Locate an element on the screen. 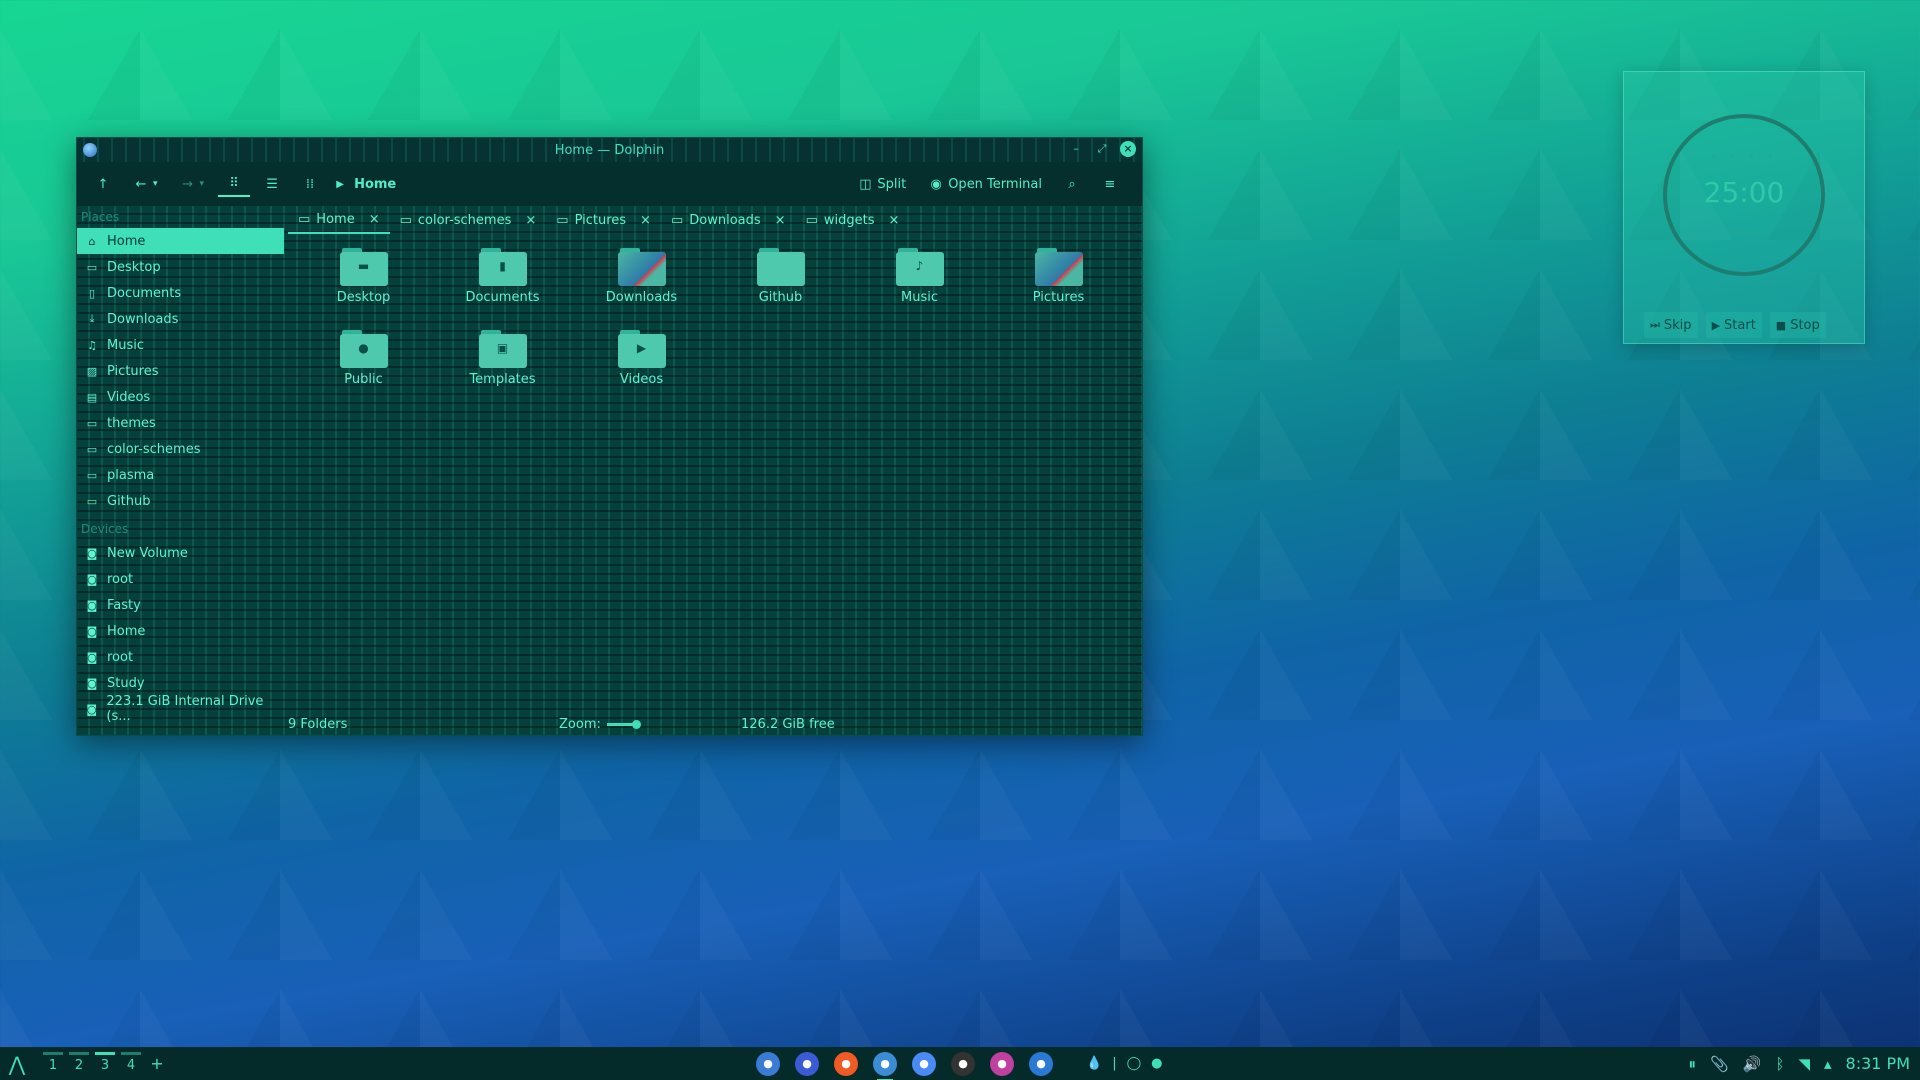  compact-view-button: ⁞⁞ is located at coordinates (310, 184).